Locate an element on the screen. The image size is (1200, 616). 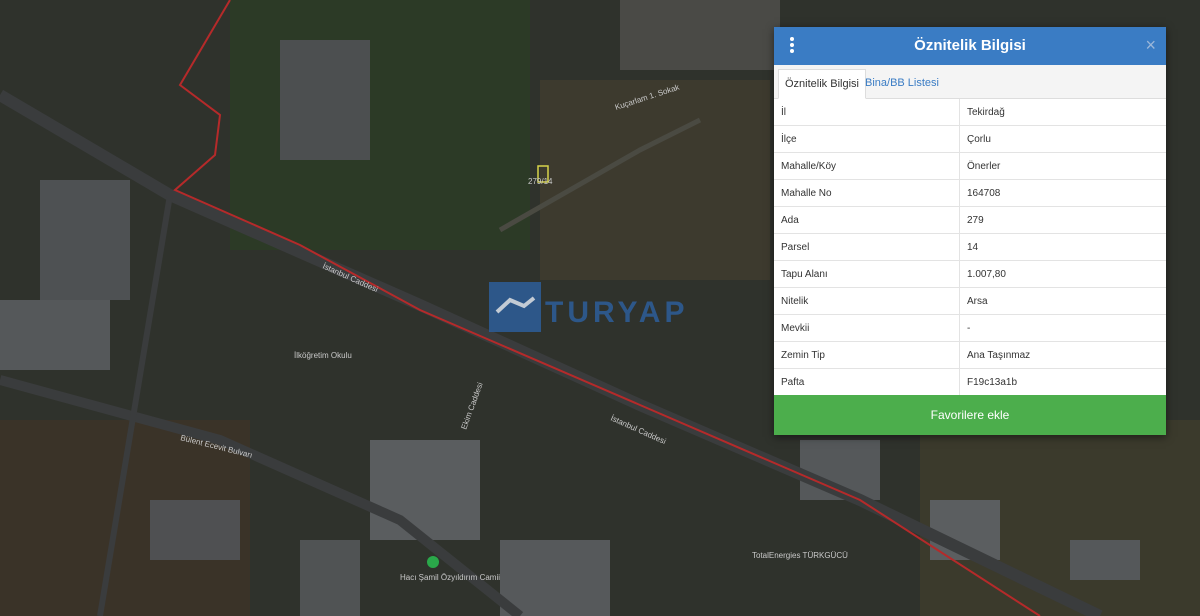
table-row: Pafta F19c13a1b is located at coordinates (970, 382).